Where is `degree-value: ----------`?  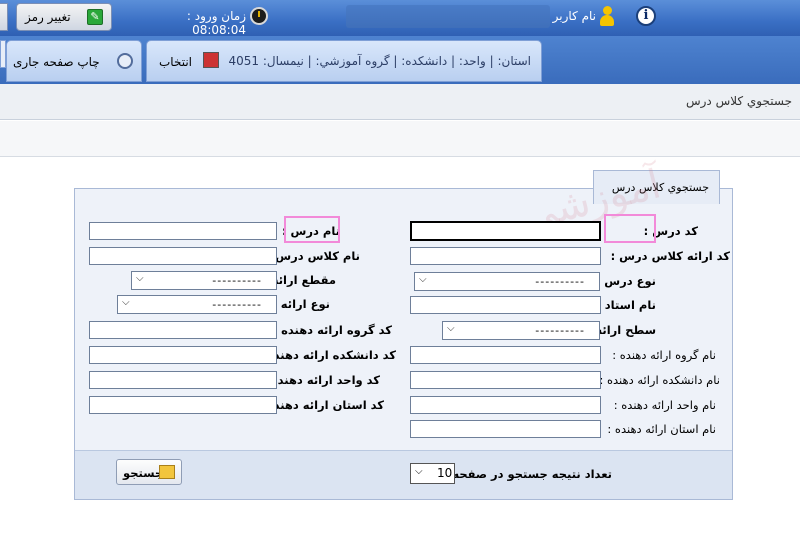
degree-value: ---------- is located at coordinates (237, 280).